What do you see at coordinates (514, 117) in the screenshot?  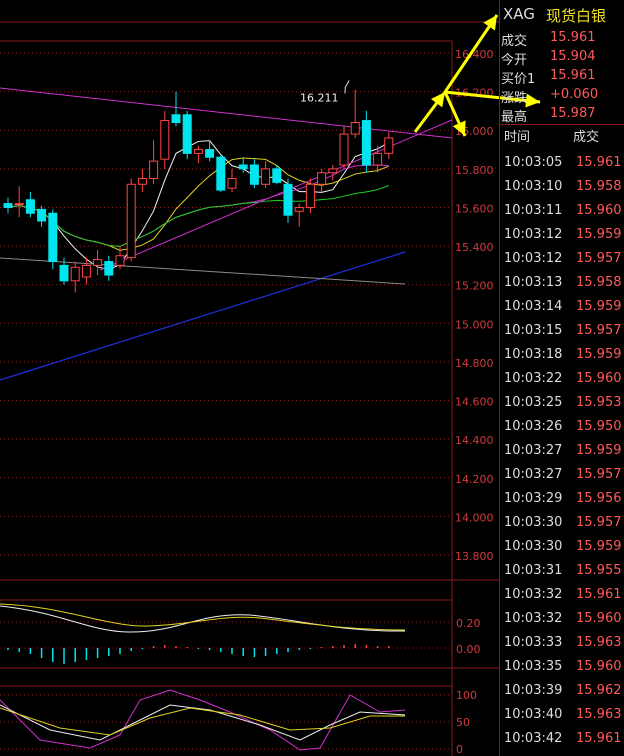 I see `quote-label: 最高` at bounding box center [514, 117].